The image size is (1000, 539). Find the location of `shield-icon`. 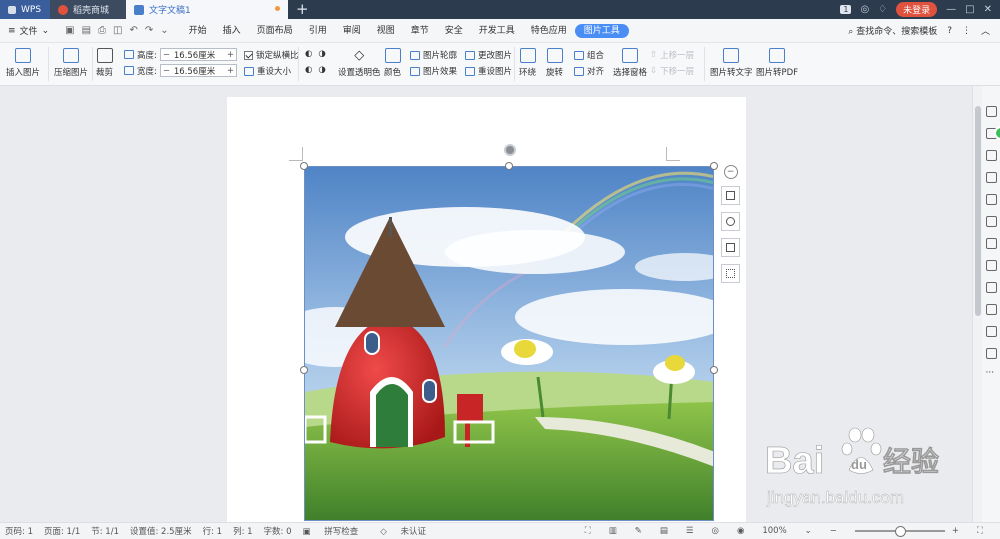

shield-icon is located at coordinates (991, 309).